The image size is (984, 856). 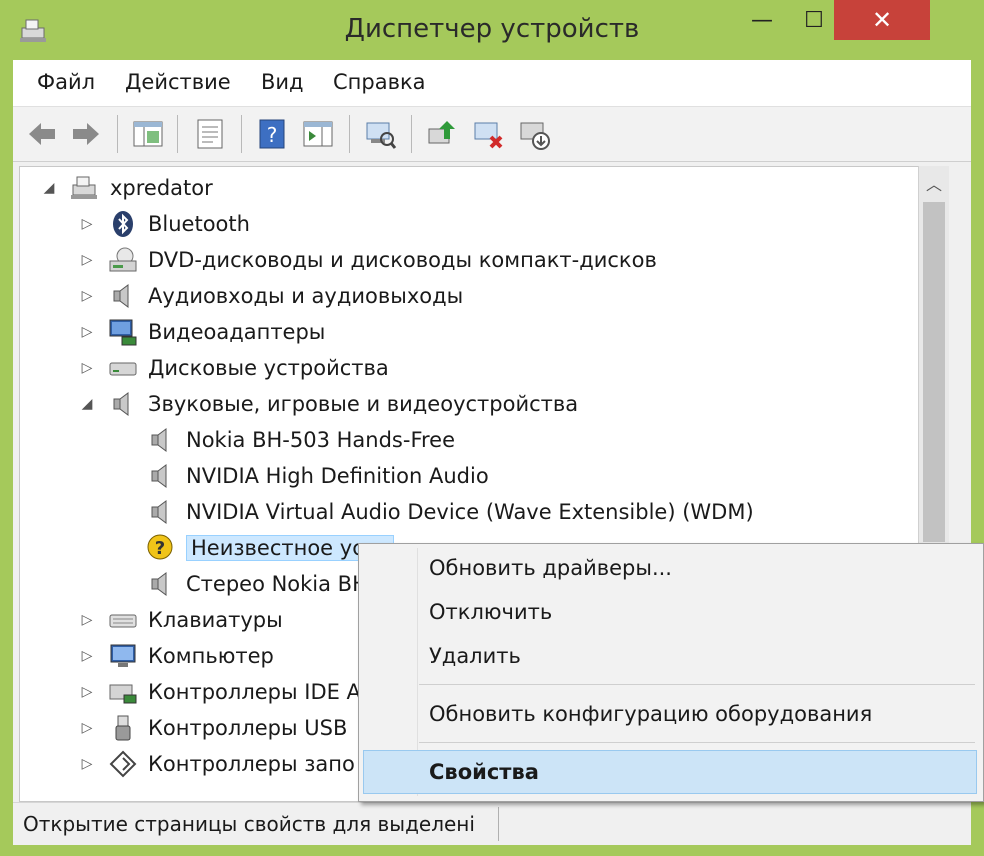 What do you see at coordinates (123, 260) in the screenshot?
I see `dvd-drive-icon` at bounding box center [123, 260].